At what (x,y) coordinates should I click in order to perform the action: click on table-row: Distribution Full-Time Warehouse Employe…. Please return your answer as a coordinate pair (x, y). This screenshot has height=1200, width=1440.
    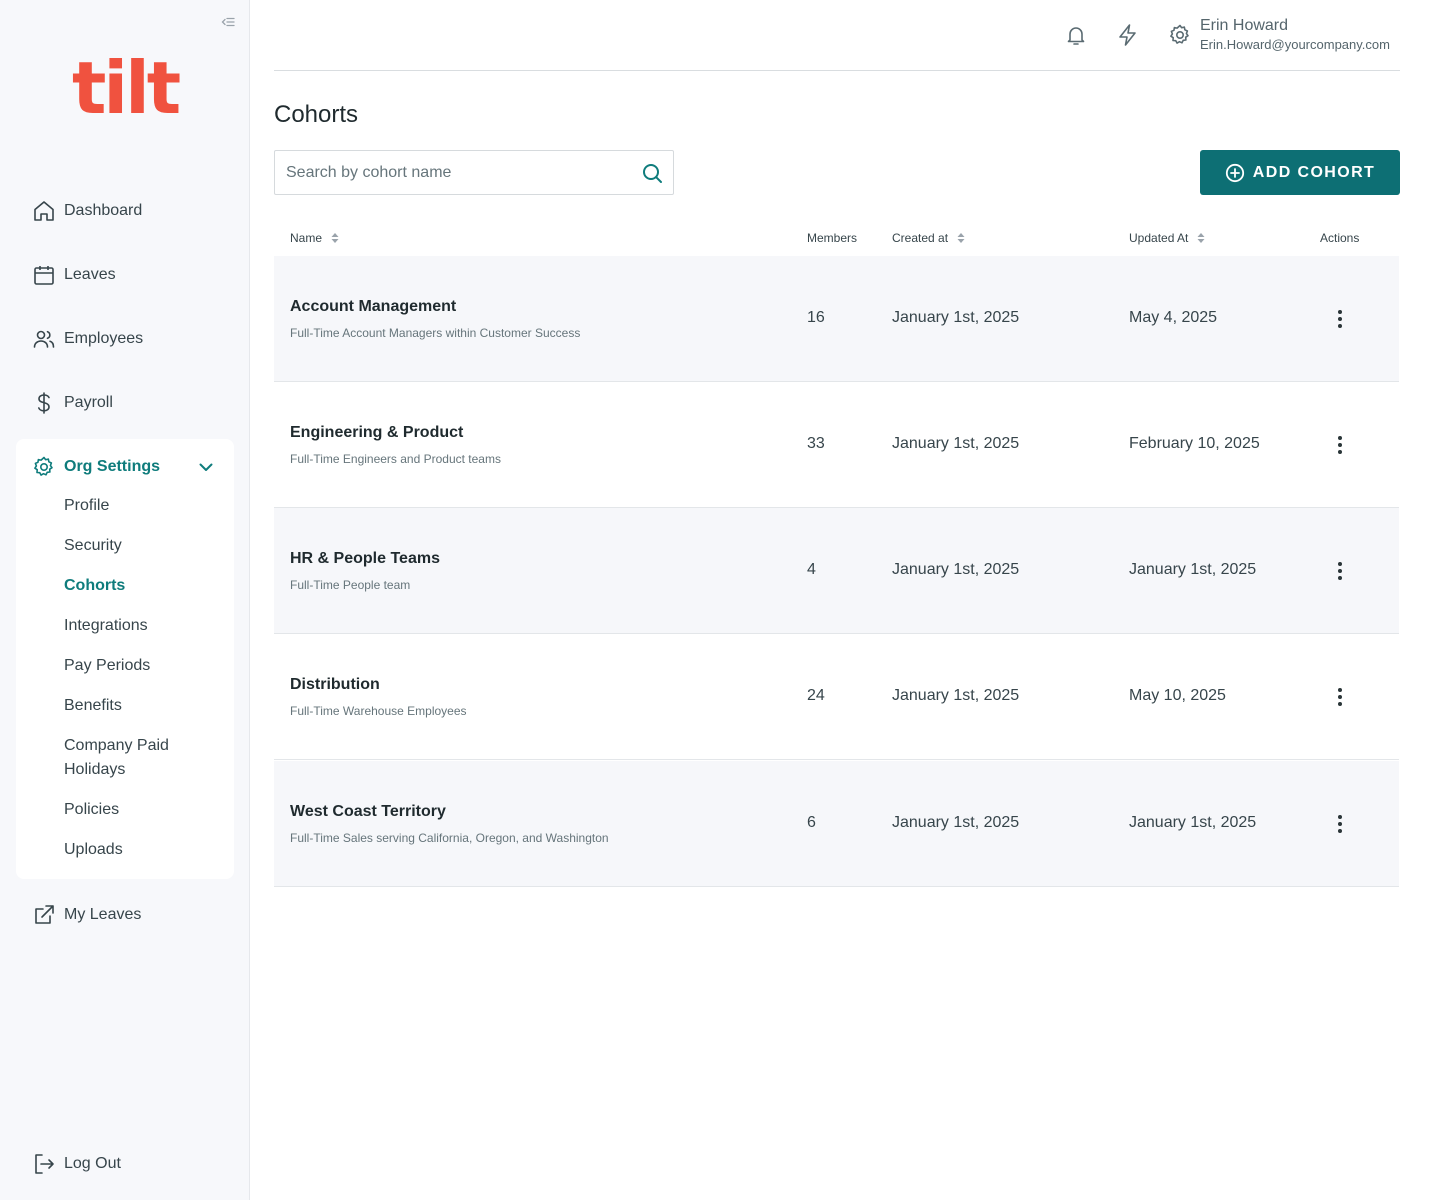
    Looking at the image, I should click on (836, 697).